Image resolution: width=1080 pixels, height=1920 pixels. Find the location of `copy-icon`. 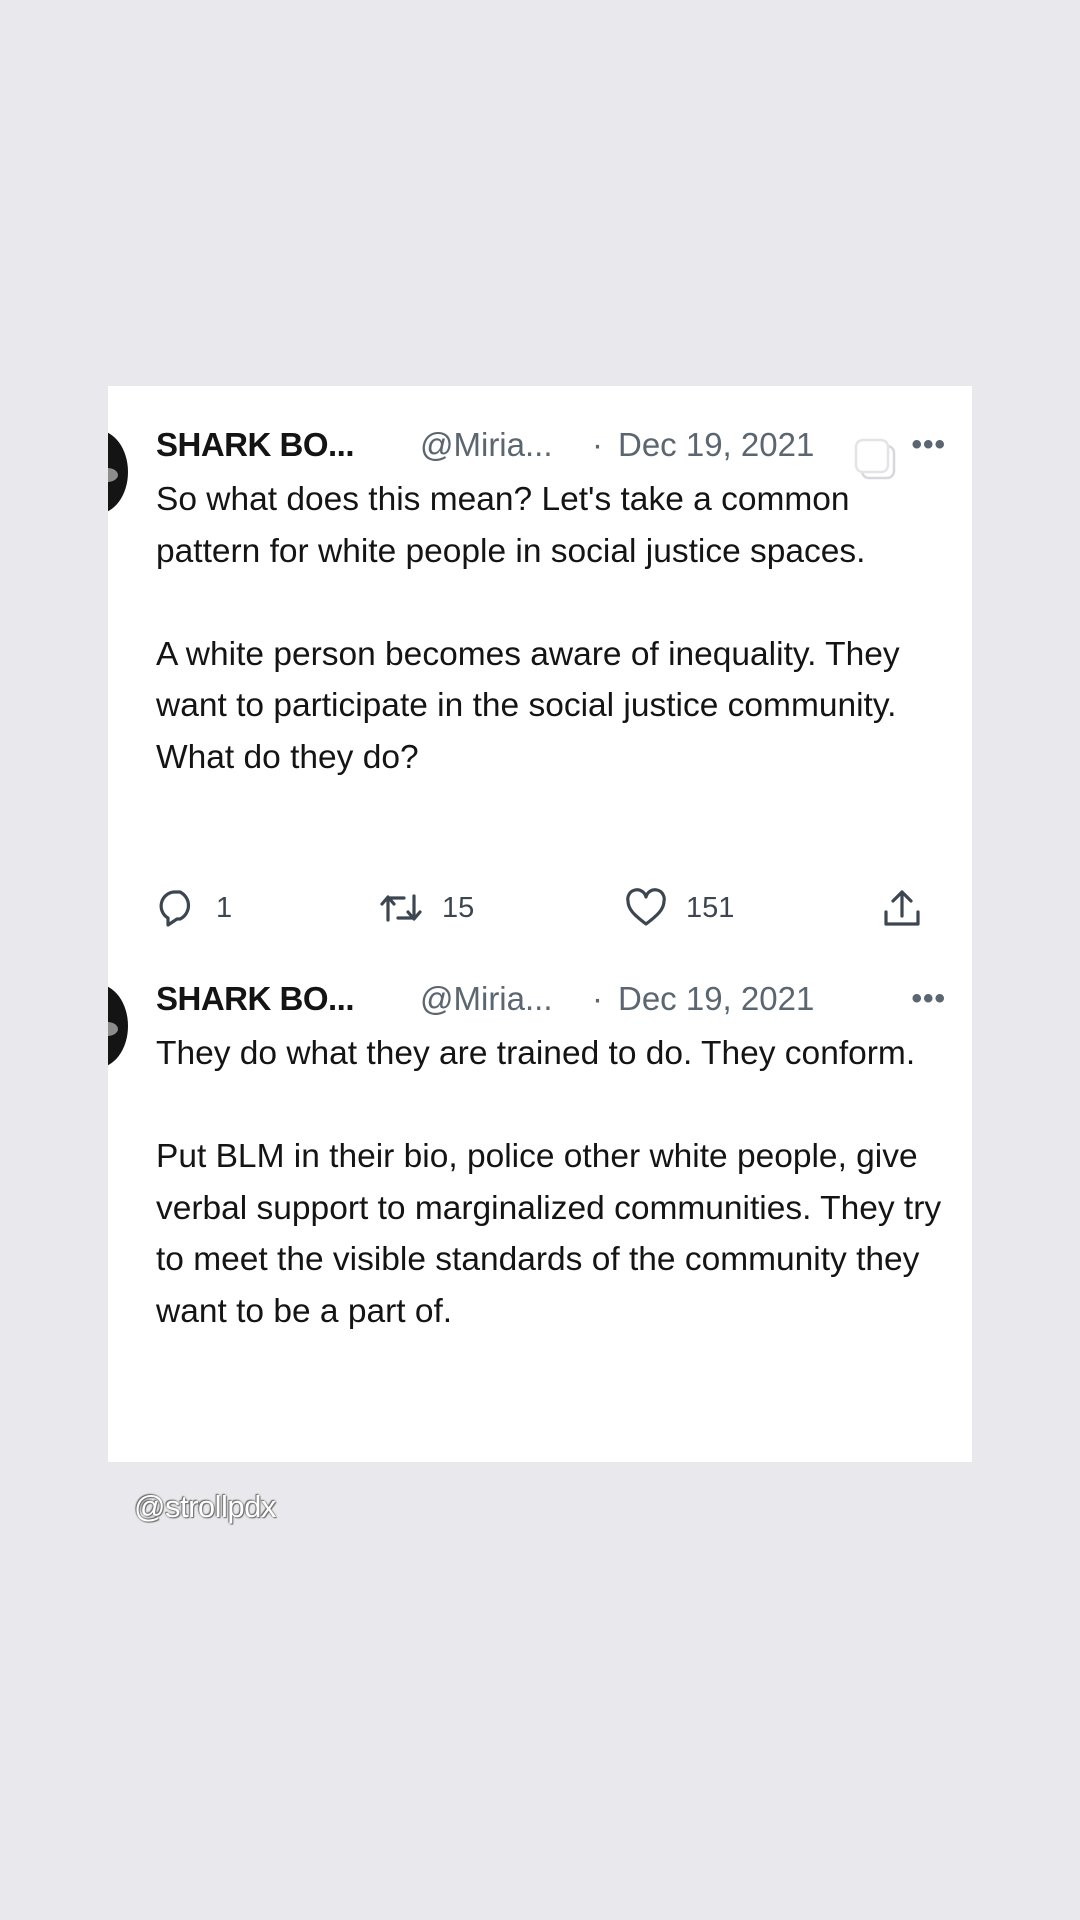

copy-icon is located at coordinates (875, 459).